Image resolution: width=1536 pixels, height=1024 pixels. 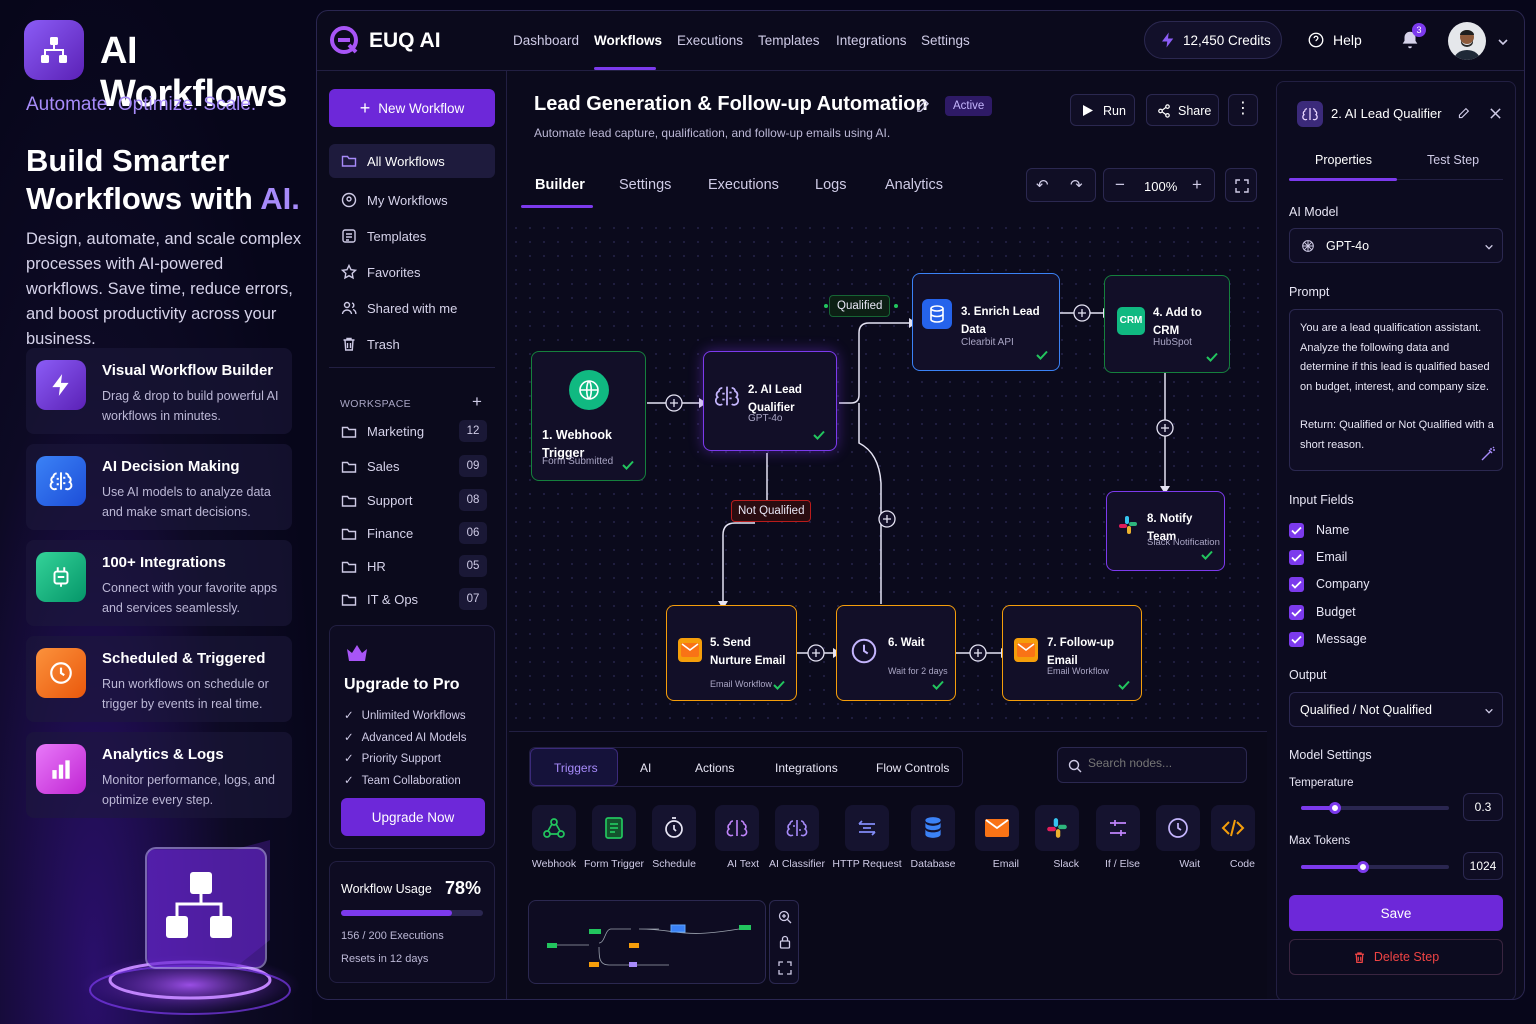 What do you see at coordinates (1057, 828) in the screenshot?
I see `slack-icon` at bounding box center [1057, 828].